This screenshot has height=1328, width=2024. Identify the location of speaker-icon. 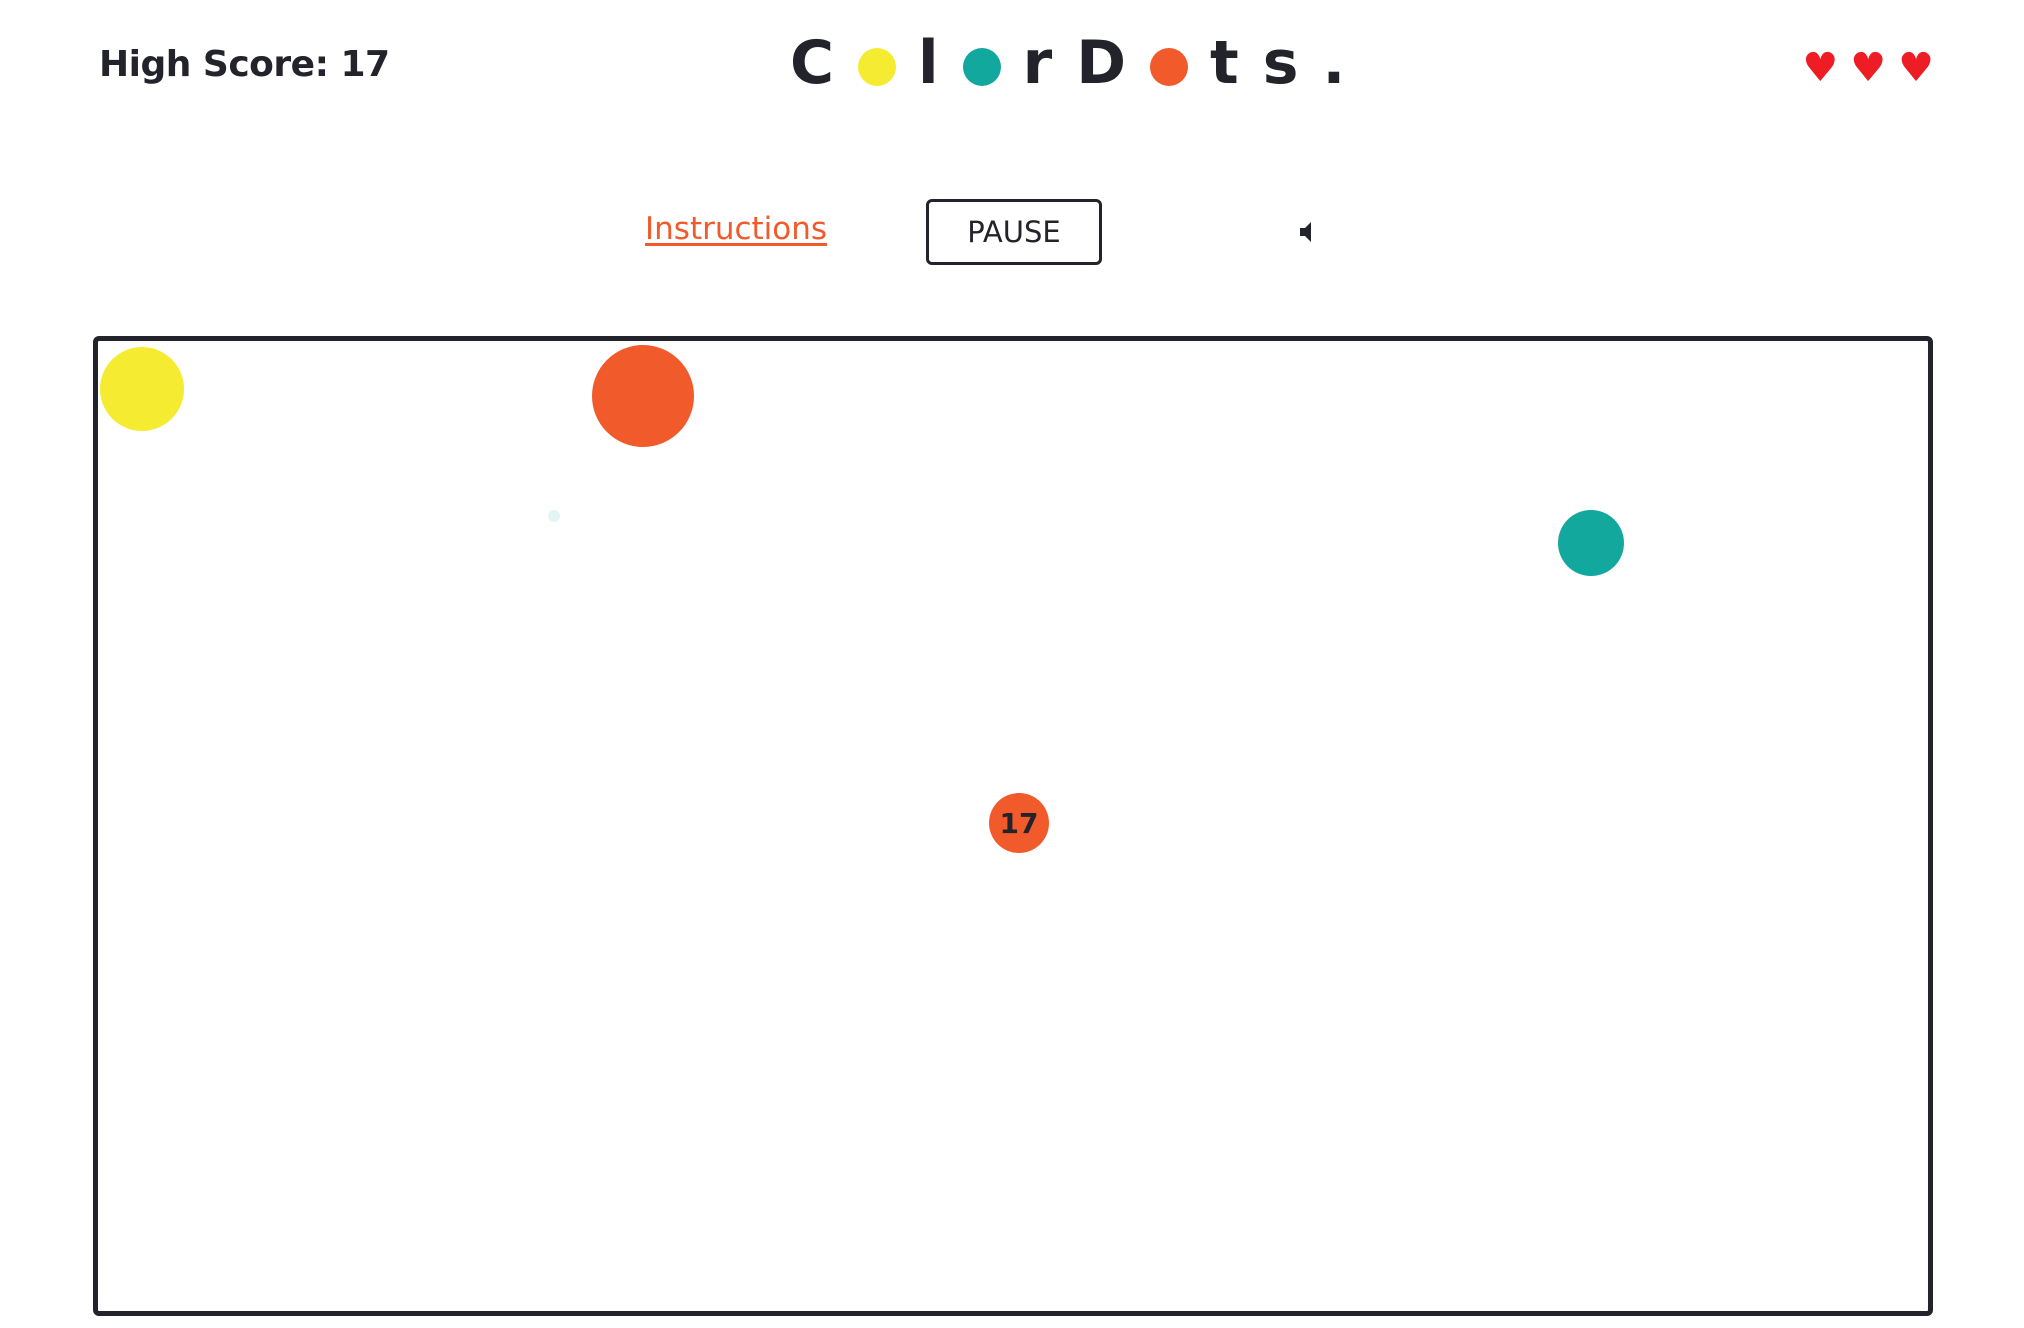
(1306, 232).